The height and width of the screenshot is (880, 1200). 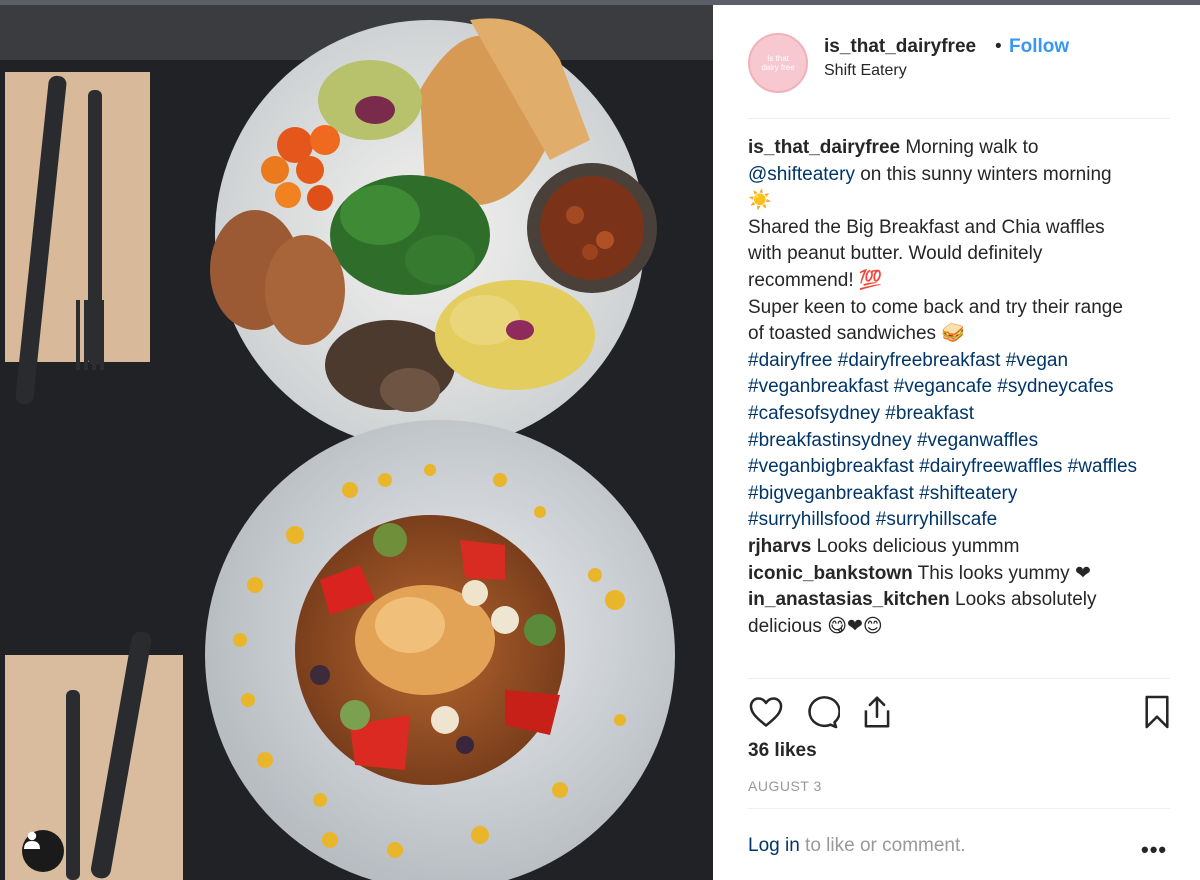 I want to click on comment-text-continued: delicious 😋❤😊, so click(x=815, y=626).